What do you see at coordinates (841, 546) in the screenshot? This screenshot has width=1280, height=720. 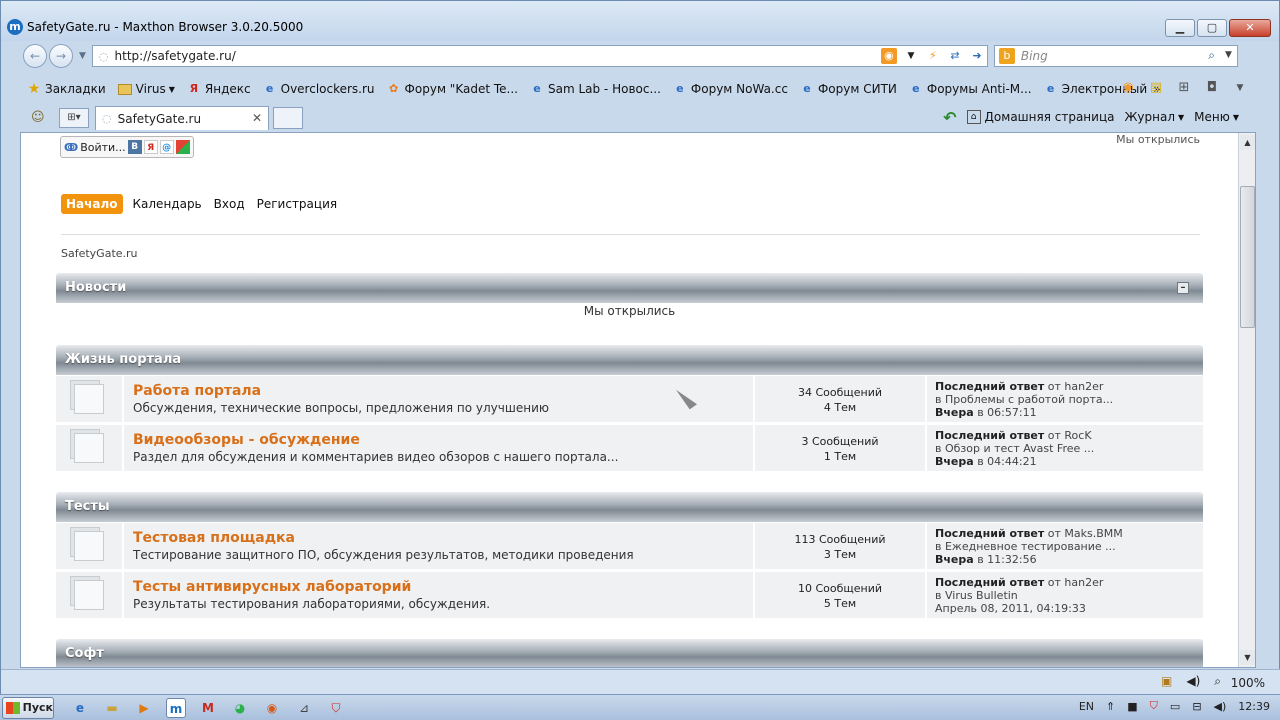 I see `forum-stats: 113 Сообщений 3 Тем` at bounding box center [841, 546].